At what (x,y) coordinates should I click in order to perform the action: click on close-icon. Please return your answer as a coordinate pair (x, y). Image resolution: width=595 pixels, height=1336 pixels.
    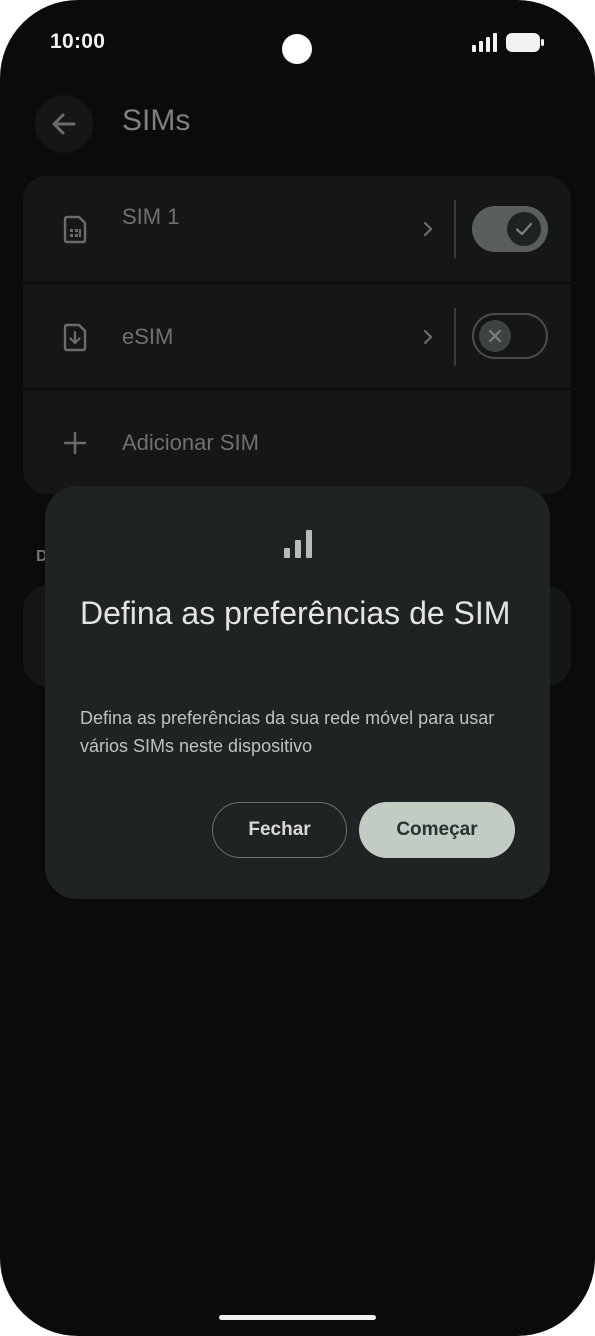
    Looking at the image, I should click on (495, 336).